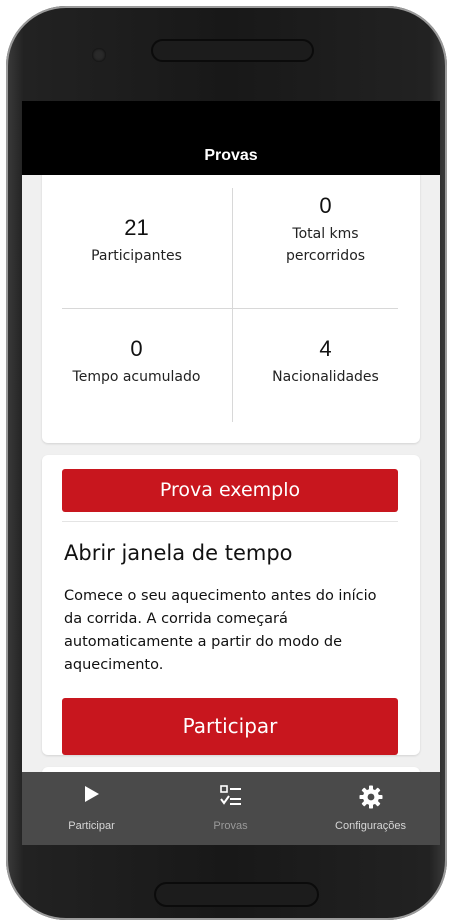 Image resolution: width=449 pixels, height=923 pixels. Describe the element at coordinates (231, 155) in the screenshot. I see `page-title: Provas` at that location.